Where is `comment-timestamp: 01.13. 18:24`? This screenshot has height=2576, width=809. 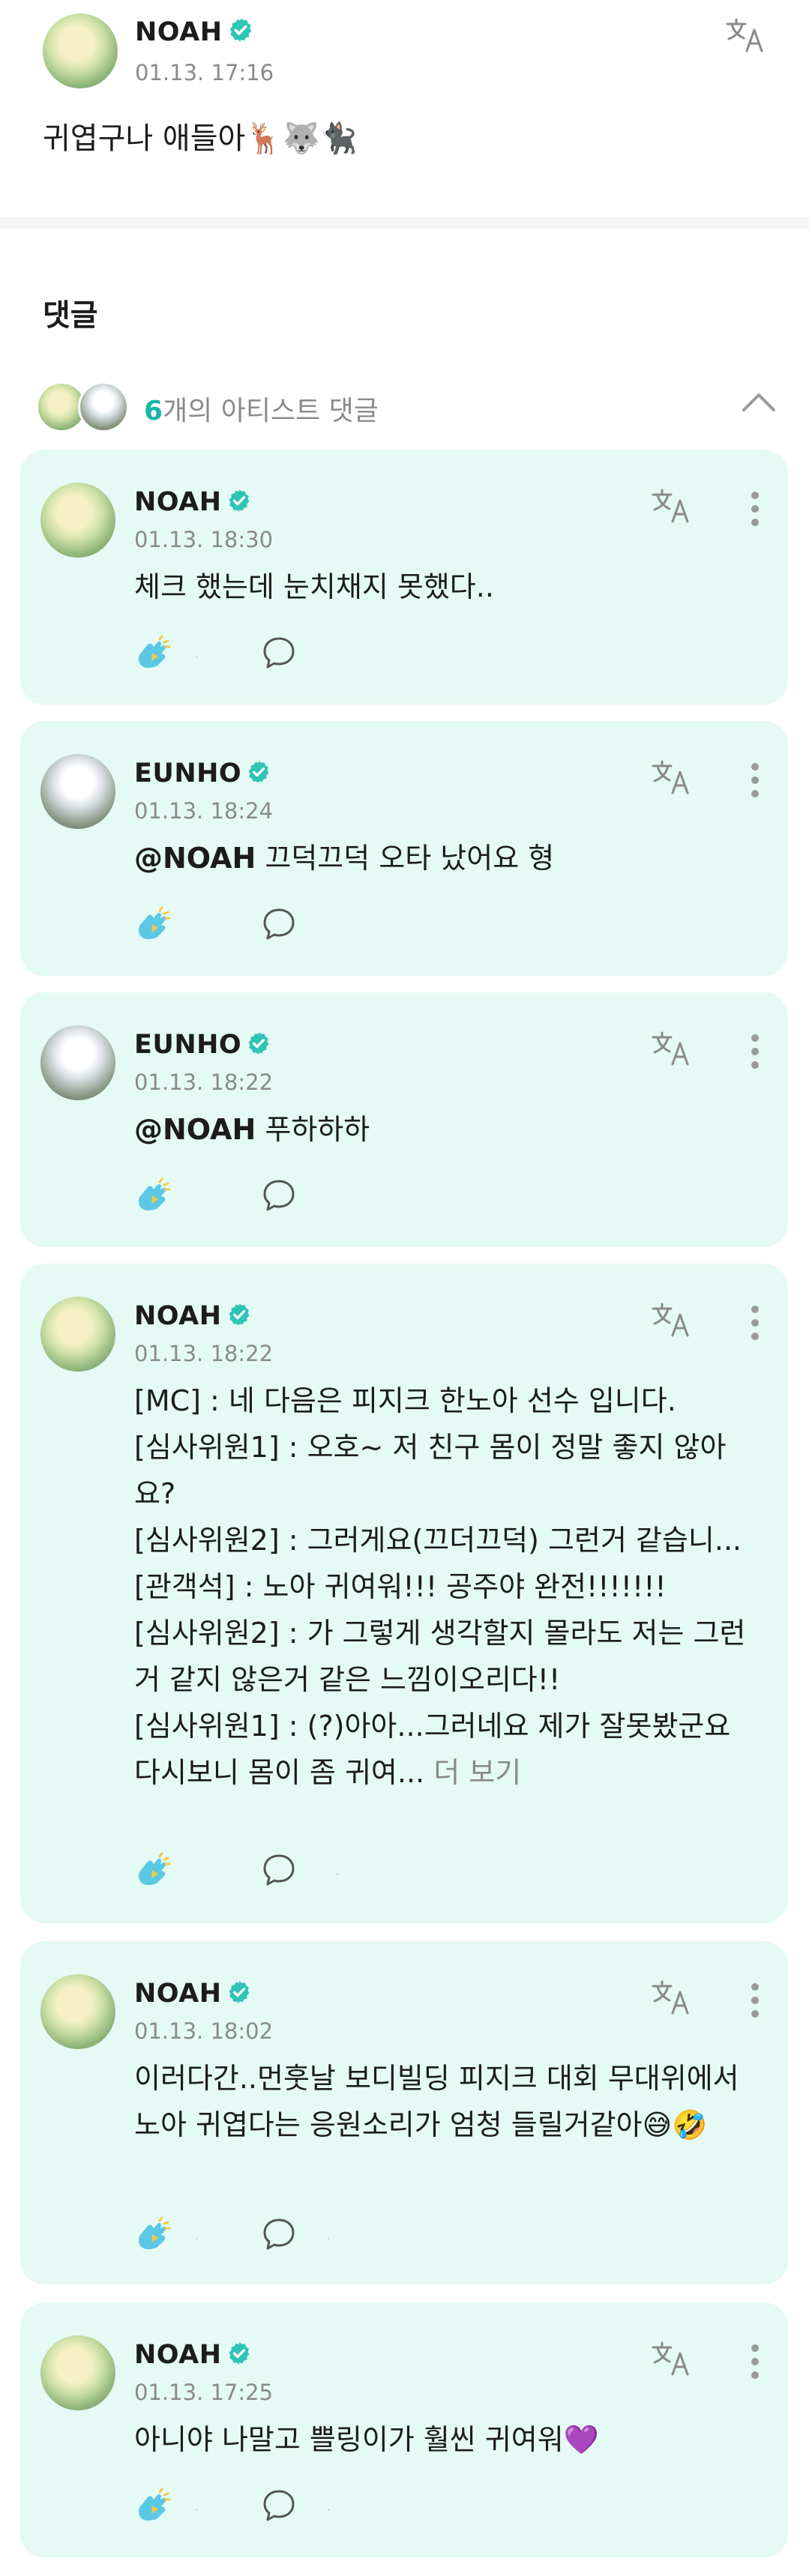
comment-timestamp: 01.13. 18:24 is located at coordinates (204, 811).